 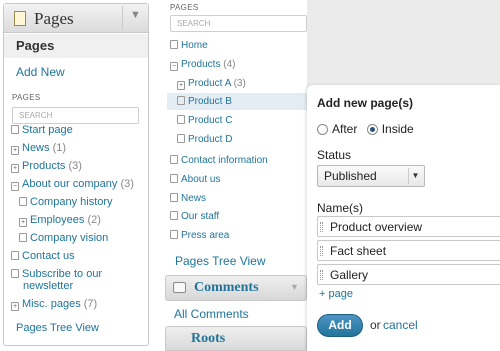 What do you see at coordinates (322, 129) in the screenshot?
I see `radio-after-circle` at bounding box center [322, 129].